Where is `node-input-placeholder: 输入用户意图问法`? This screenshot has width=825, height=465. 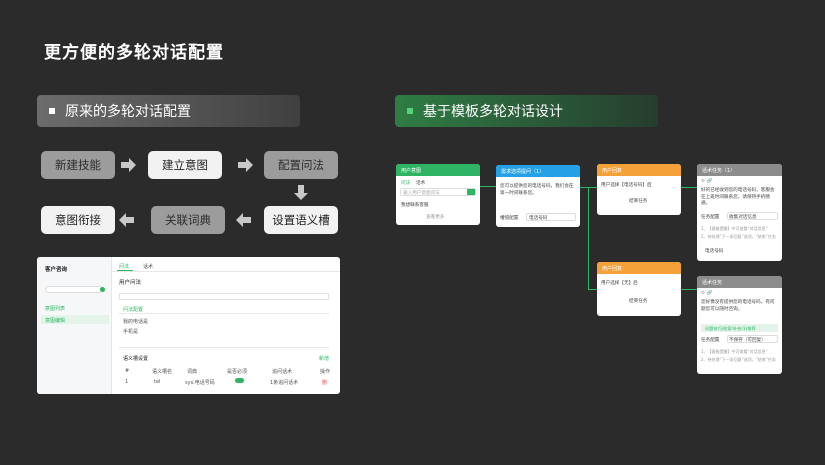
node-input-placeholder: 输入用户意图问法 is located at coordinates (421, 193).